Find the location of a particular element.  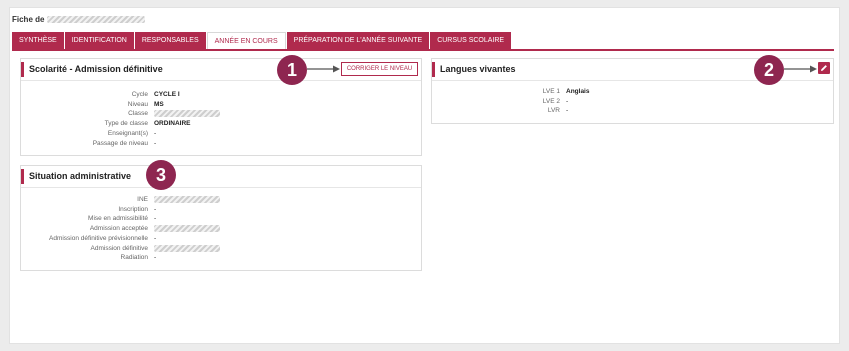

tab-preparation-annee-suivante: PRÉPARATION DE L'ANNÉE SUIVANTE is located at coordinates (358, 40).